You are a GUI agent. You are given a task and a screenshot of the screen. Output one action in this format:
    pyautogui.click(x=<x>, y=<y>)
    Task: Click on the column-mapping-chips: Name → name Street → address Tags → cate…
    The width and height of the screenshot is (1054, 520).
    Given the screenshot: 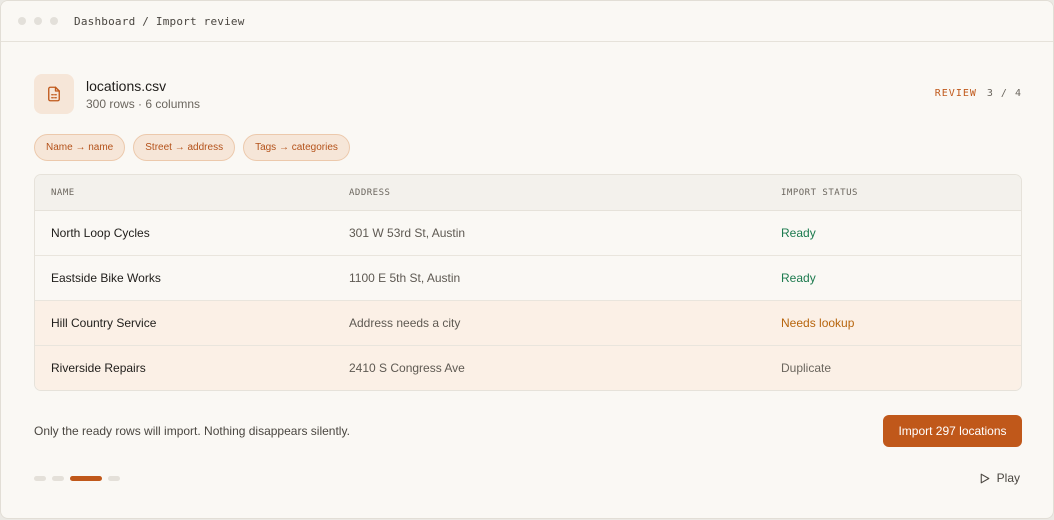 What is the action you would take?
    pyautogui.click(x=192, y=147)
    